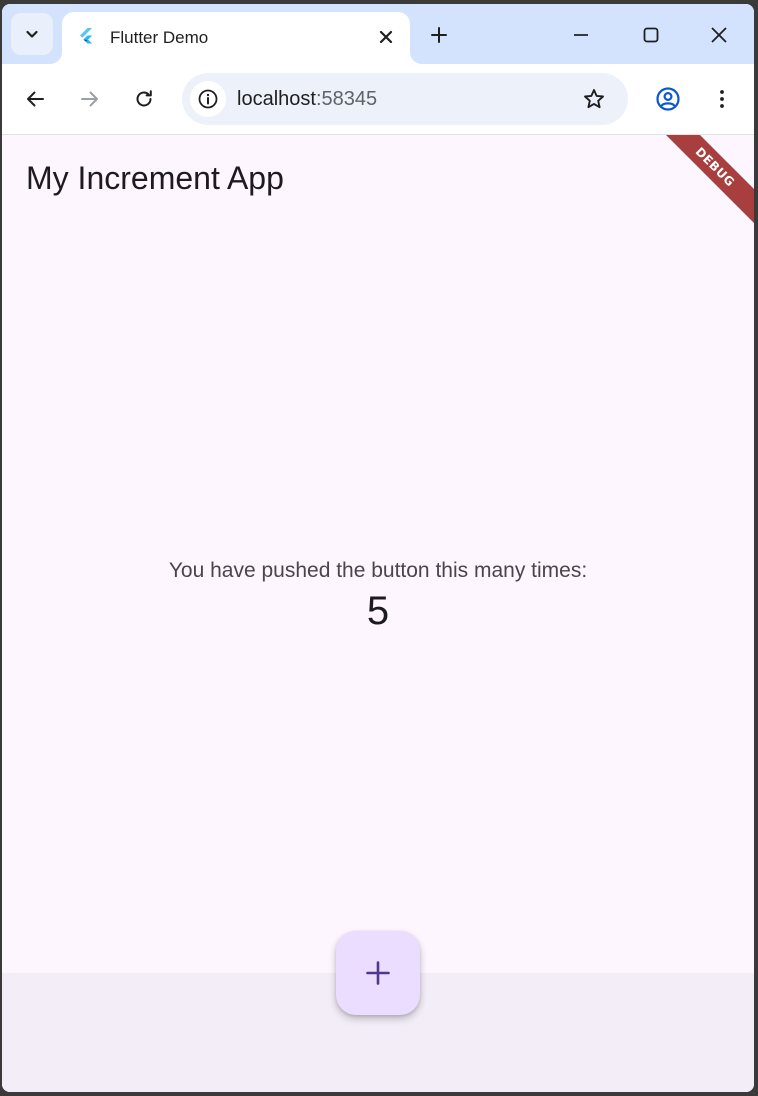 The image size is (758, 1096). I want to click on address-bar: localhost:58345, so click(405, 99).